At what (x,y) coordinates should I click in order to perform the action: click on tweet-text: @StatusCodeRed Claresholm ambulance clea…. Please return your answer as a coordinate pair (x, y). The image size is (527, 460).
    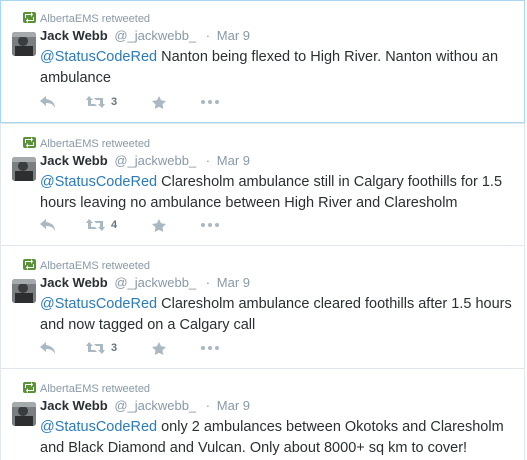
    Looking at the image, I should click on (279, 315).